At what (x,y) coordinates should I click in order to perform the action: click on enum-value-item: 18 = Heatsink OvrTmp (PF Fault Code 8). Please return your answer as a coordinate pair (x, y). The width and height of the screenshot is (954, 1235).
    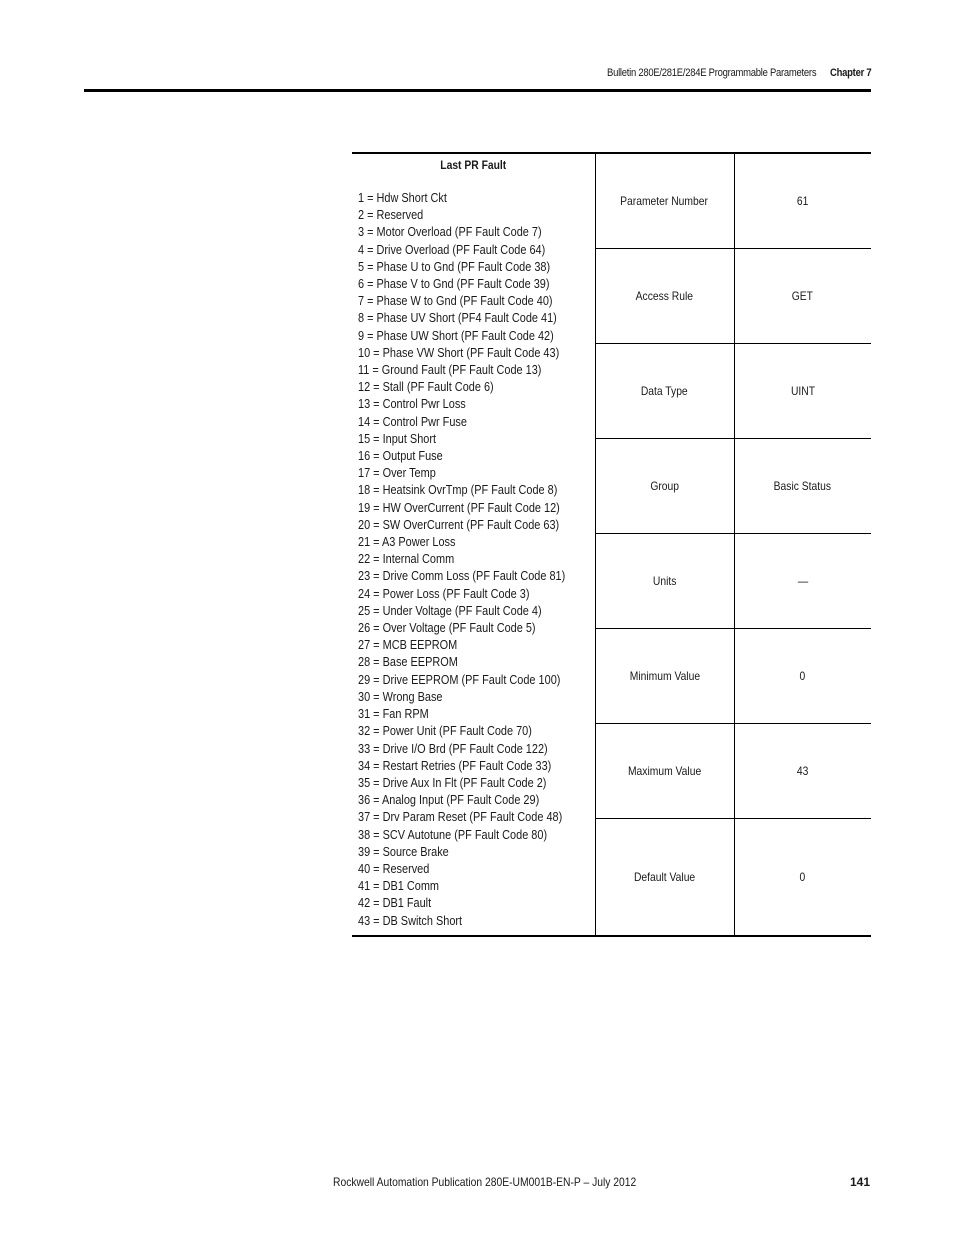
    Looking at the image, I should click on (458, 490).